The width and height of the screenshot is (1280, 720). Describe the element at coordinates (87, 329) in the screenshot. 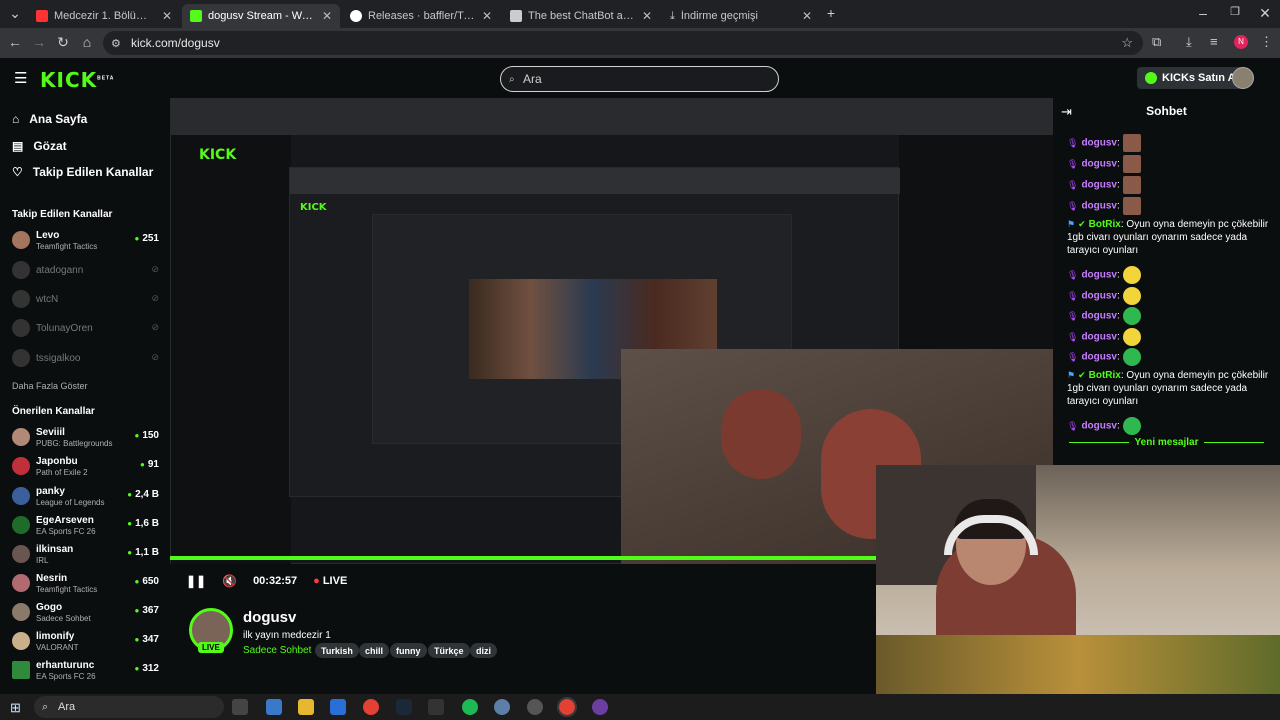

I see `followed-channel-tolunayoren: TolunayOren ⊘` at that location.